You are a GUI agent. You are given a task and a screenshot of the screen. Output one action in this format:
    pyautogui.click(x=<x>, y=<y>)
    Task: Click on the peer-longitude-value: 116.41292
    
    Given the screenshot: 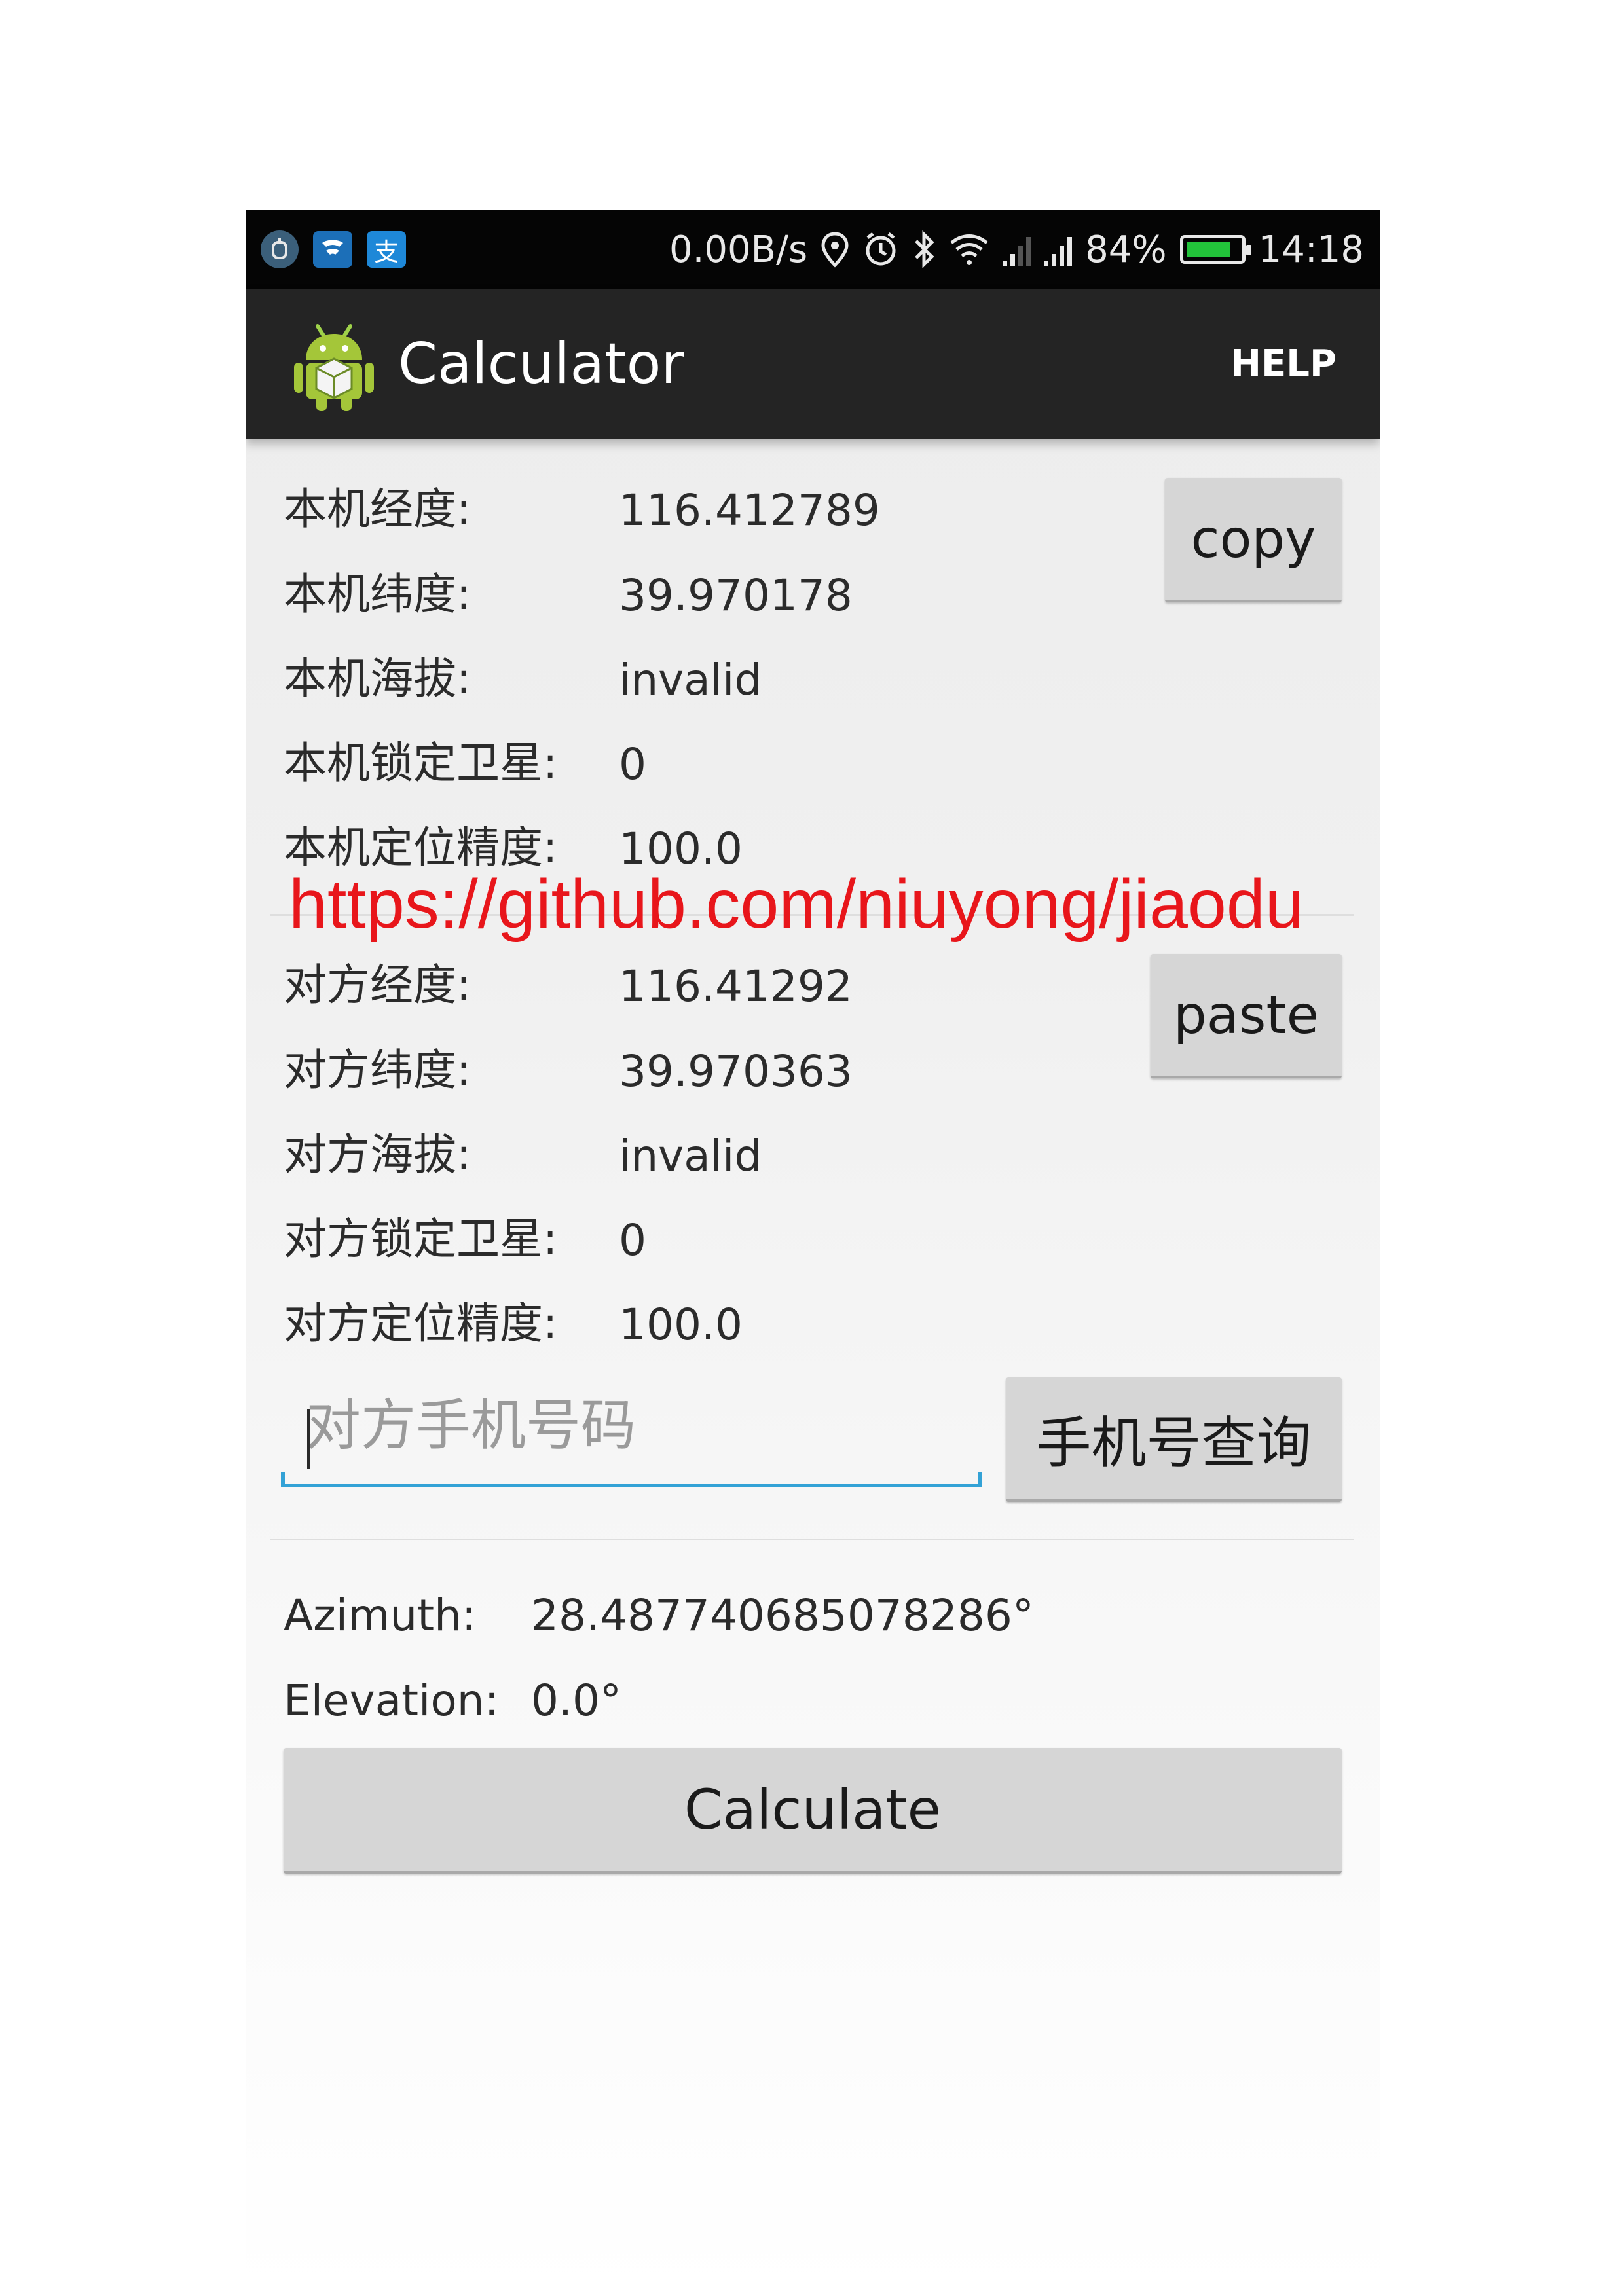 What is the action you would take?
    pyautogui.click(x=736, y=986)
    